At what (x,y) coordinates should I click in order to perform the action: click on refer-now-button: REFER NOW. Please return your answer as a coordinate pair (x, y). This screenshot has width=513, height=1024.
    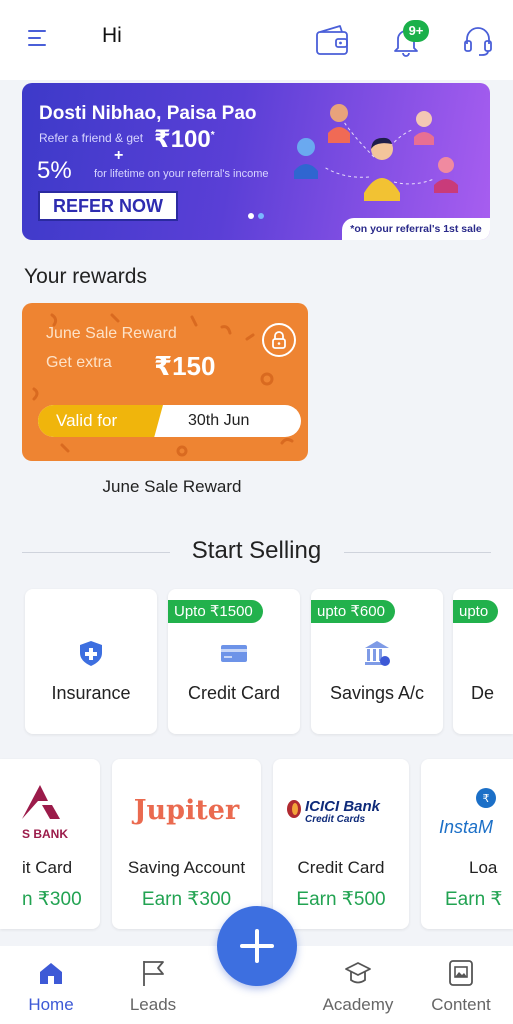
    Looking at the image, I should click on (108, 206).